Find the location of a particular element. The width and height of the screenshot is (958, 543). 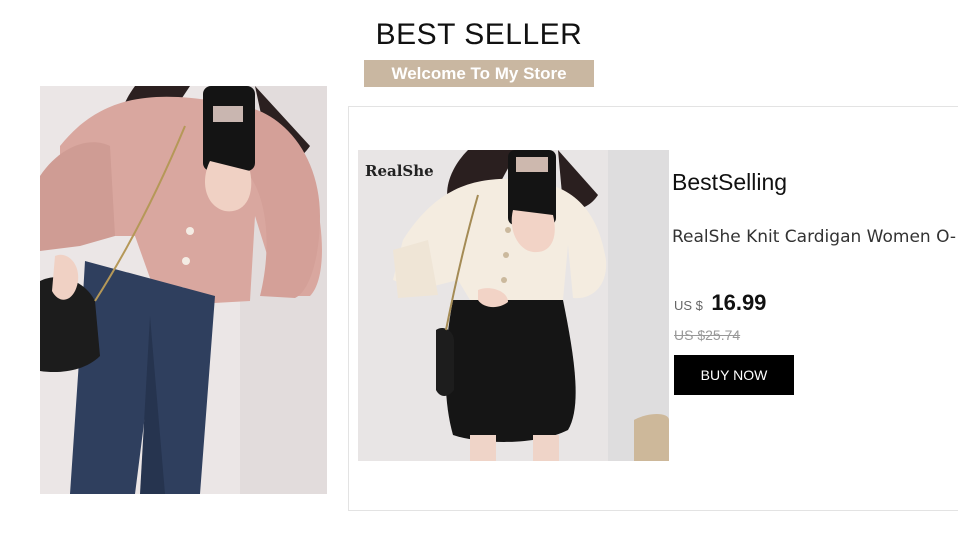

watermark-label: RealShe is located at coordinates (399, 171).